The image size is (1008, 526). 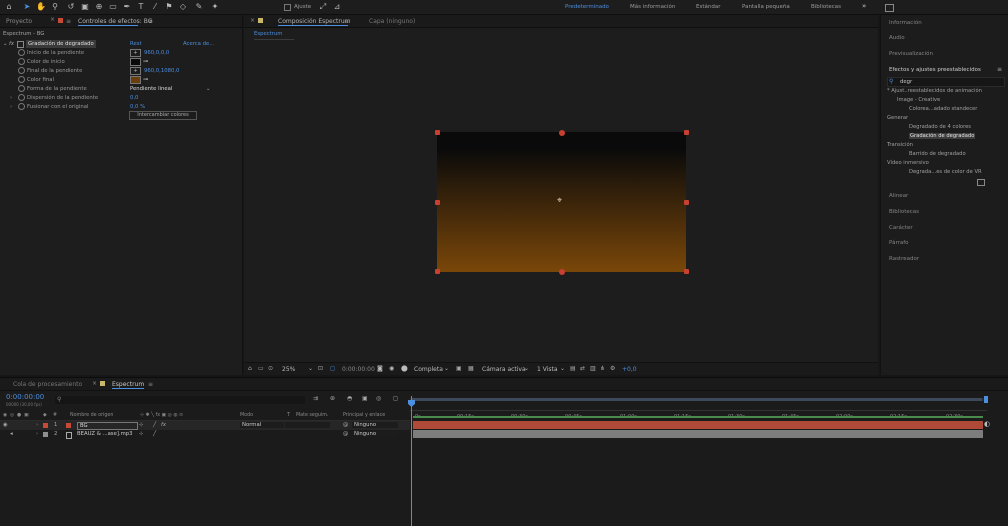 What do you see at coordinates (698, 425) in the screenshot?
I see `layer-1-duration-bar` at bounding box center [698, 425].